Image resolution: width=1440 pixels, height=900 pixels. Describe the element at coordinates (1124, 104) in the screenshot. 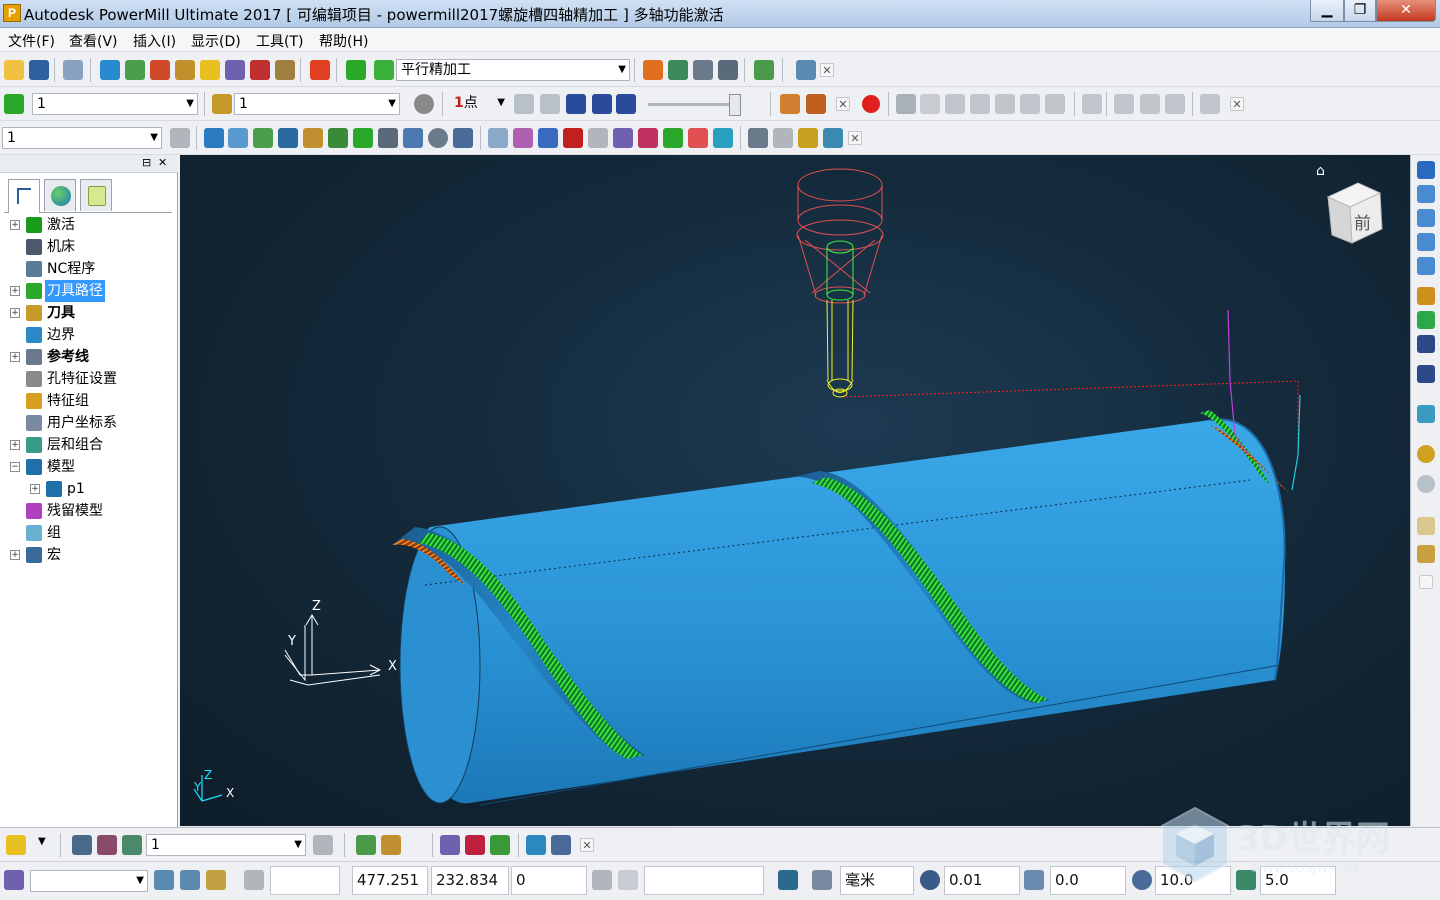

I see `stock-display-icon` at that location.